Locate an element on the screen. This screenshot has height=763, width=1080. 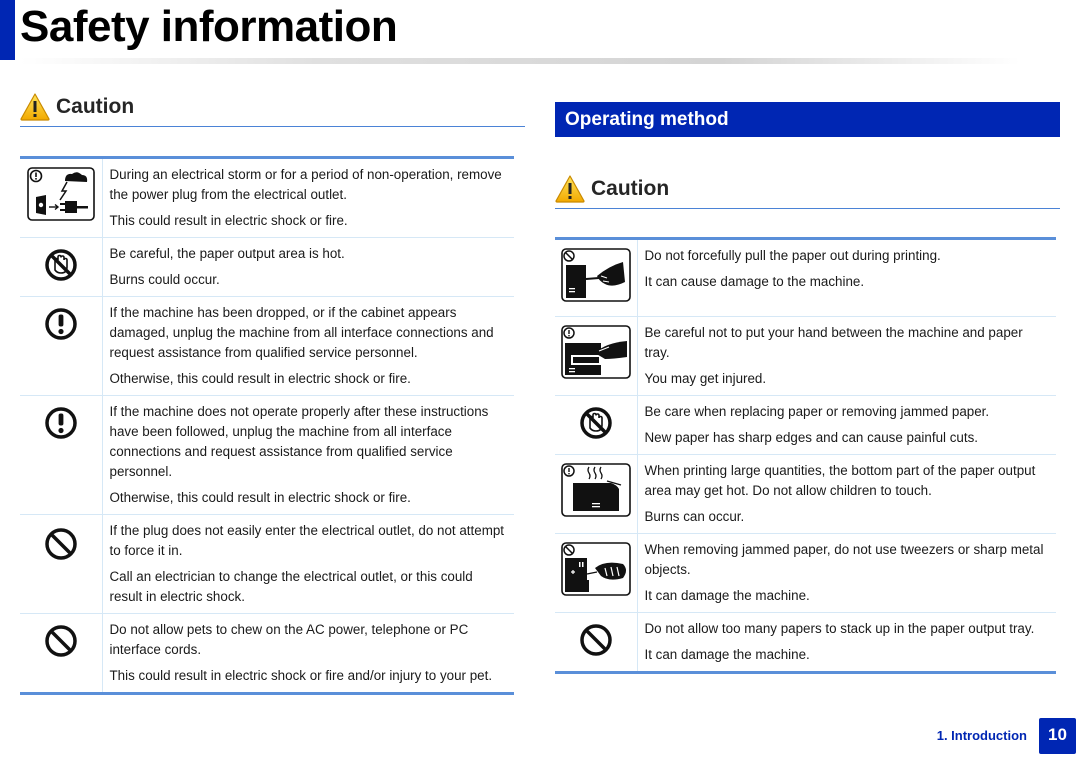
caution-rule-left is located at coordinates (272, 126).